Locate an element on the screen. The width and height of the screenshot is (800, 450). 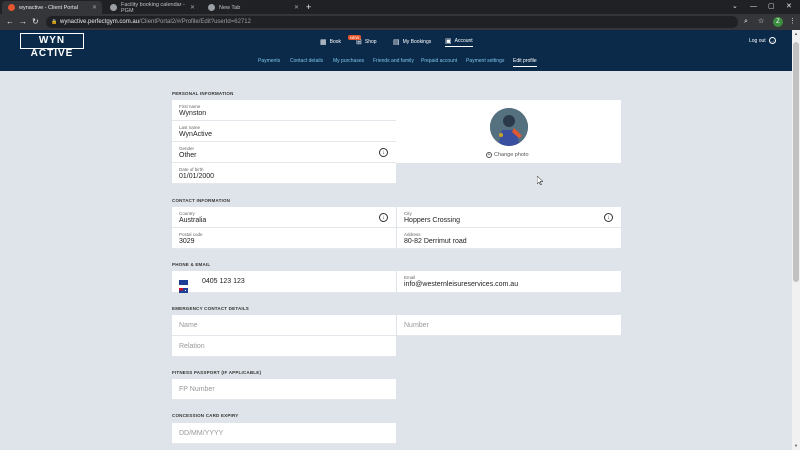
postal-code-value: 3029 is located at coordinates (187, 241).